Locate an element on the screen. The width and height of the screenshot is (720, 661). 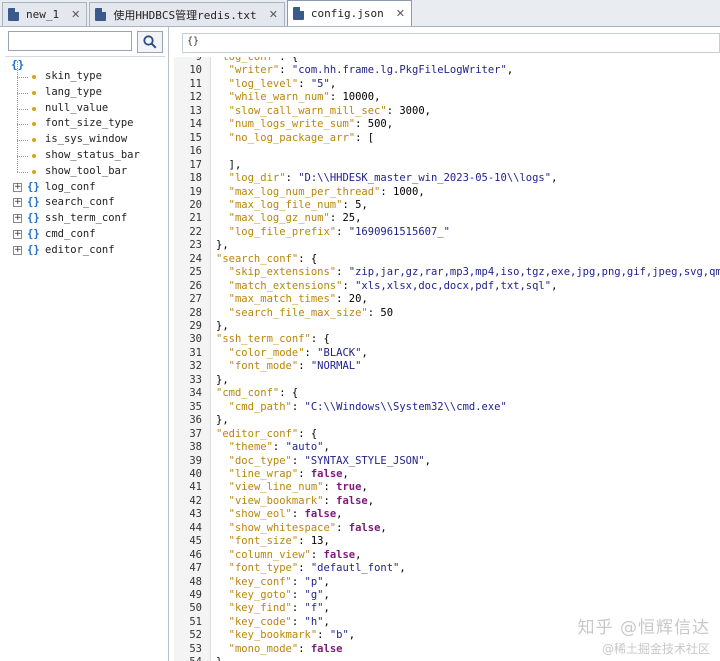
code-token: 500 is located at coordinates (377, 124).